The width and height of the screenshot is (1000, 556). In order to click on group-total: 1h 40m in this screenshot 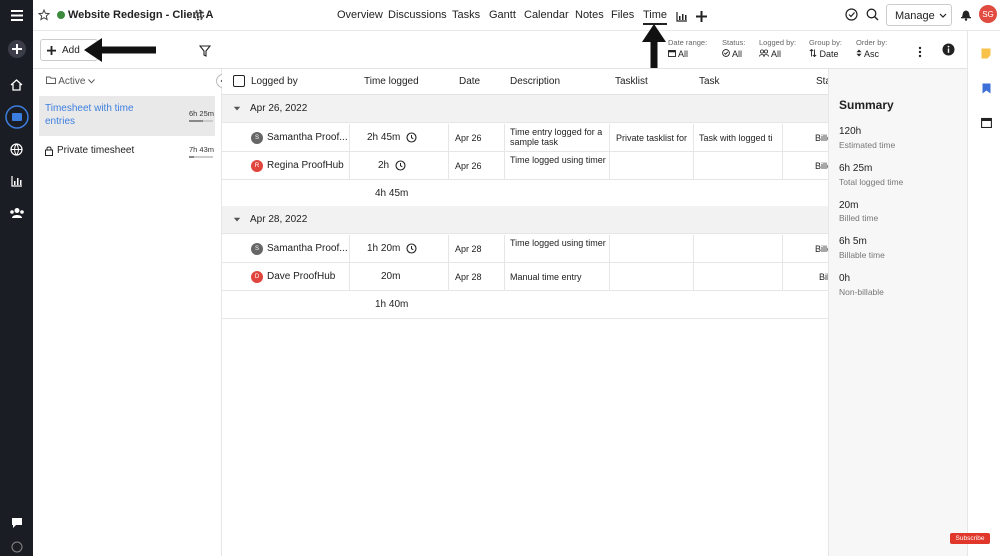, I will do `click(392, 304)`.